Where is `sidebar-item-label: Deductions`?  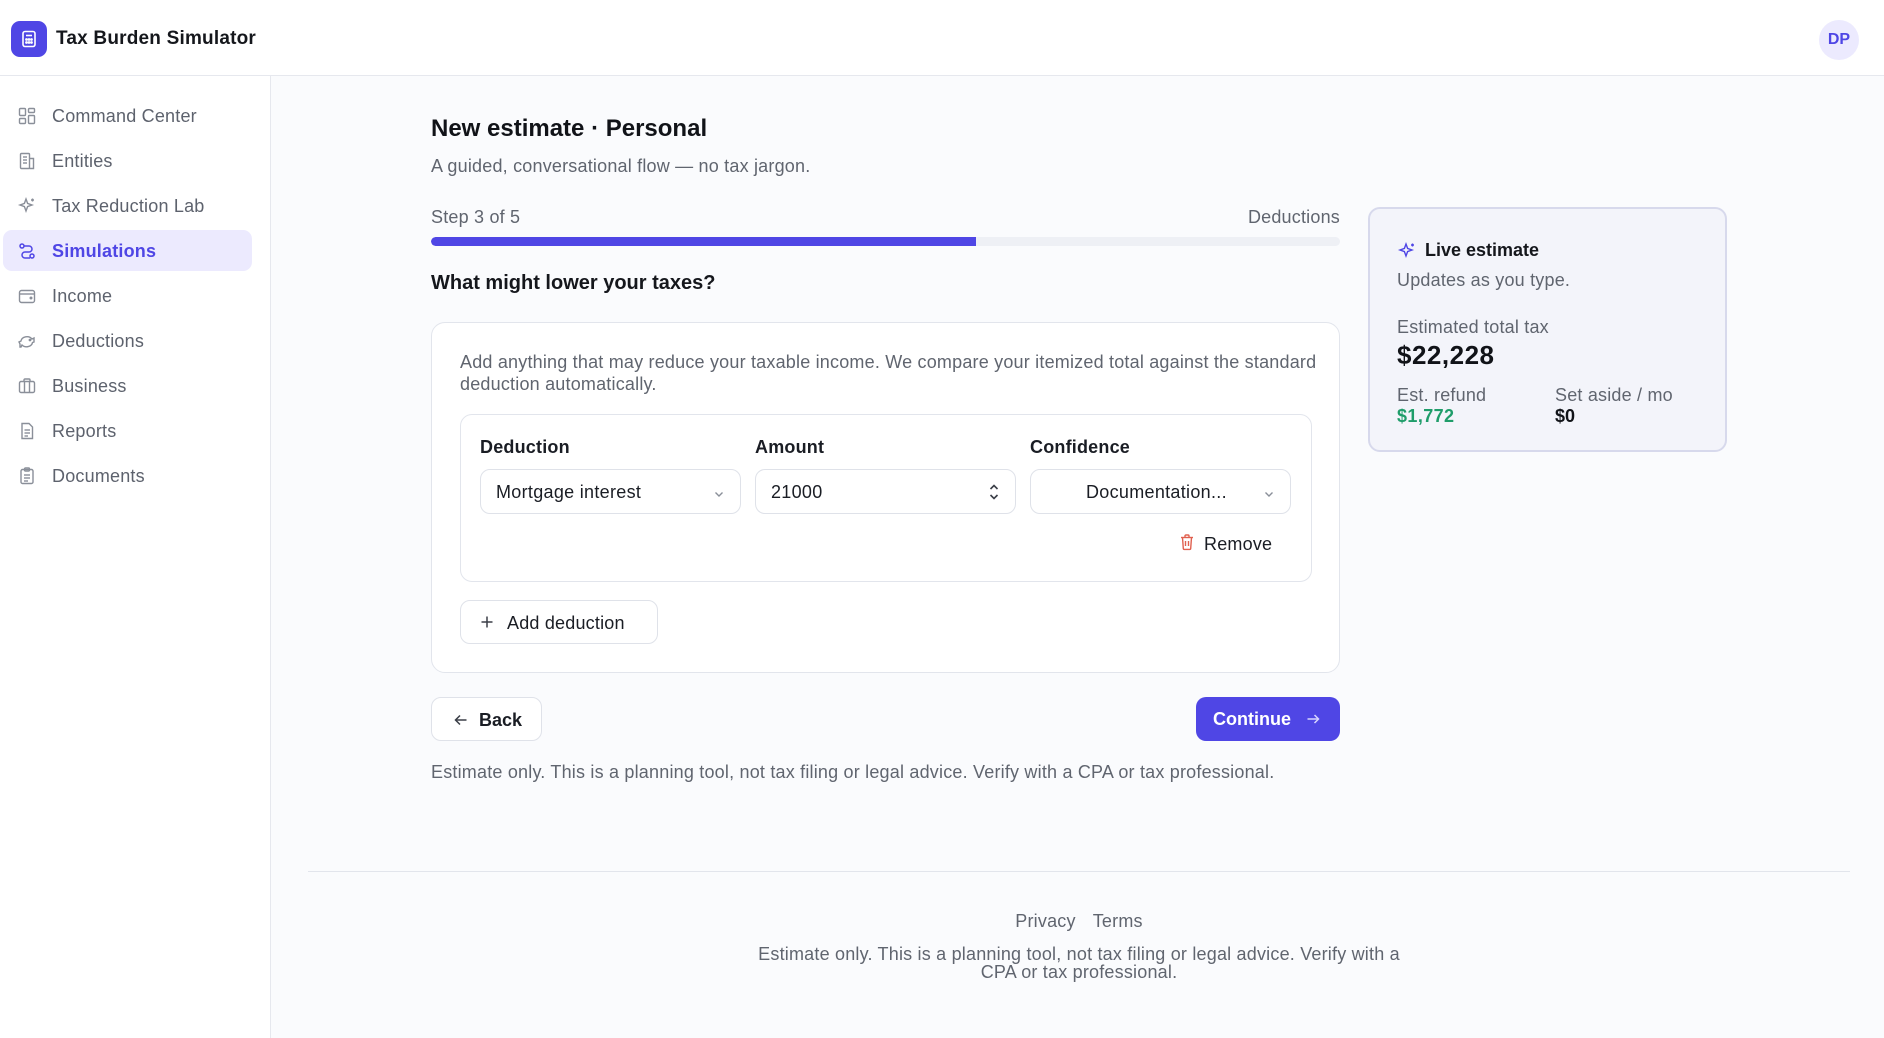 sidebar-item-label: Deductions is located at coordinates (98, 341).